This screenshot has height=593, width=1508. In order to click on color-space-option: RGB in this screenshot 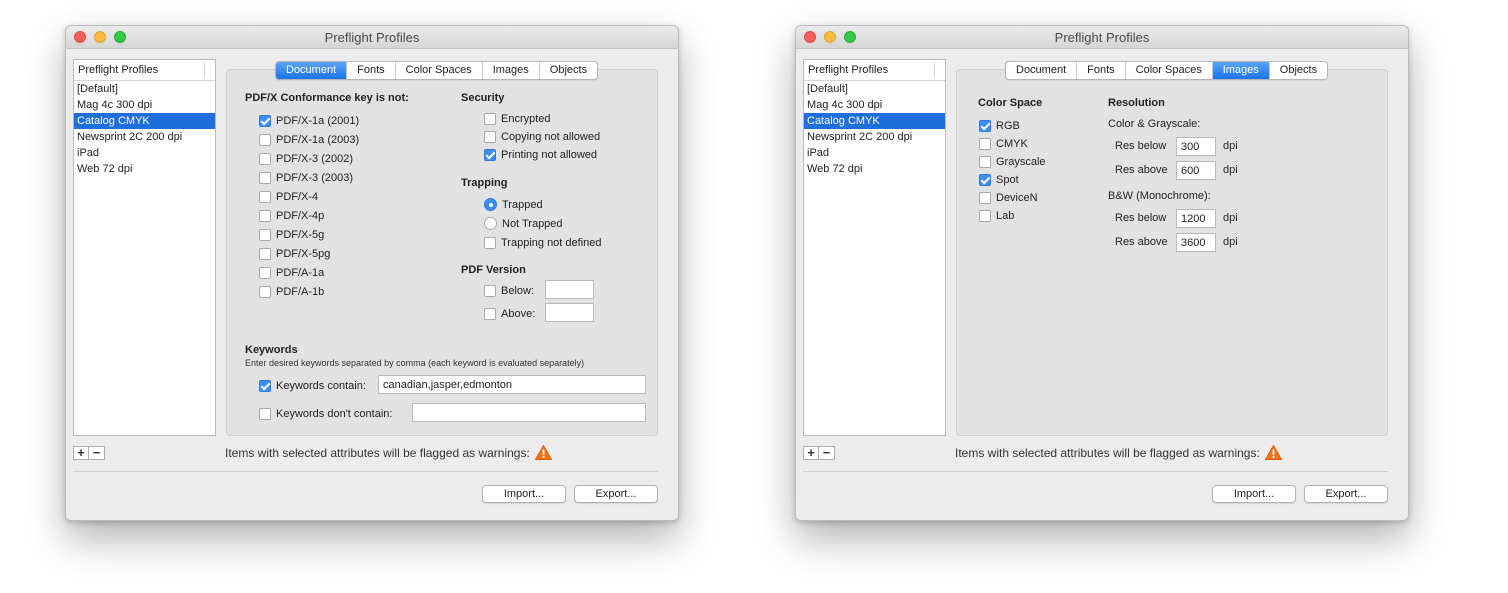, I will do `click(999, 125)`.